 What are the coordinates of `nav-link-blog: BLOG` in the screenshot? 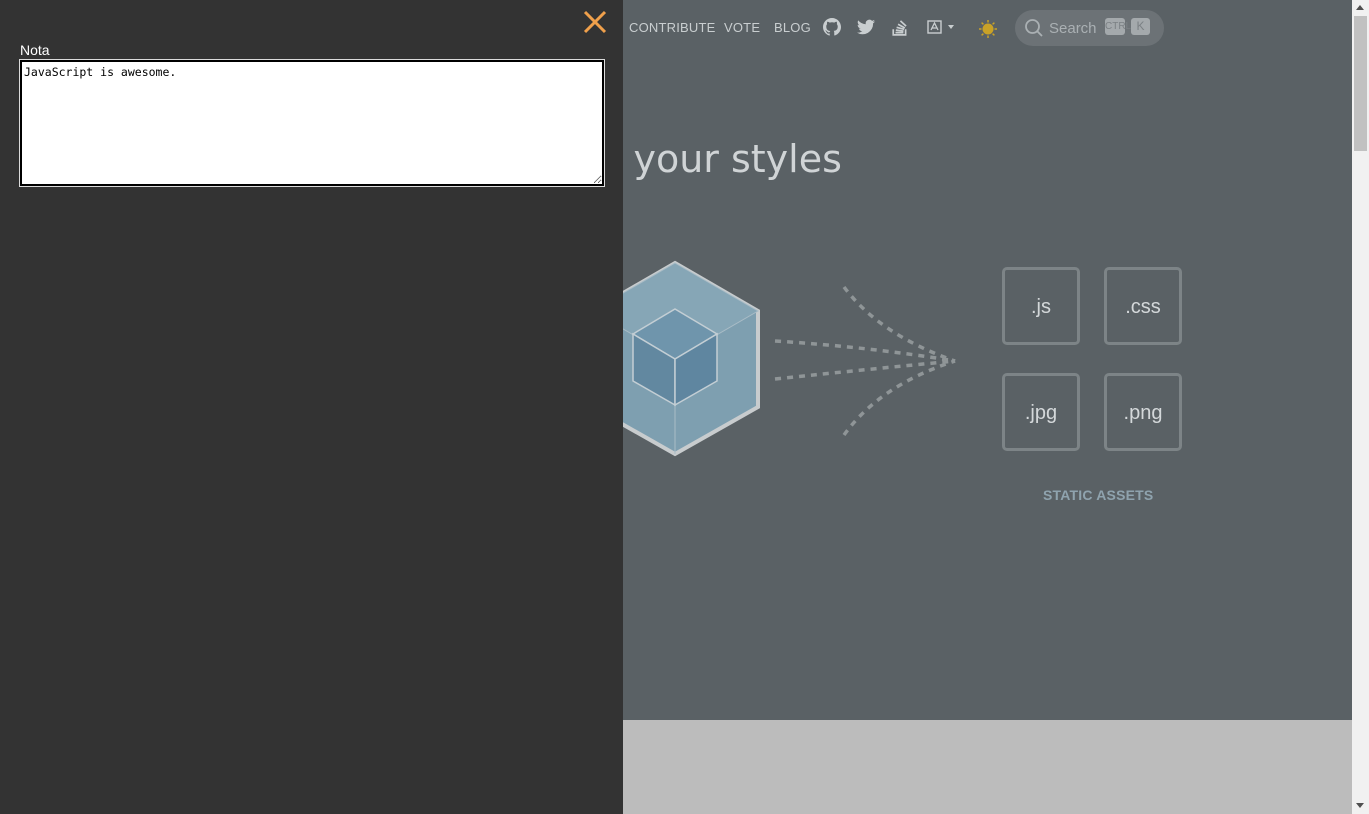 It's located at (792, 27).